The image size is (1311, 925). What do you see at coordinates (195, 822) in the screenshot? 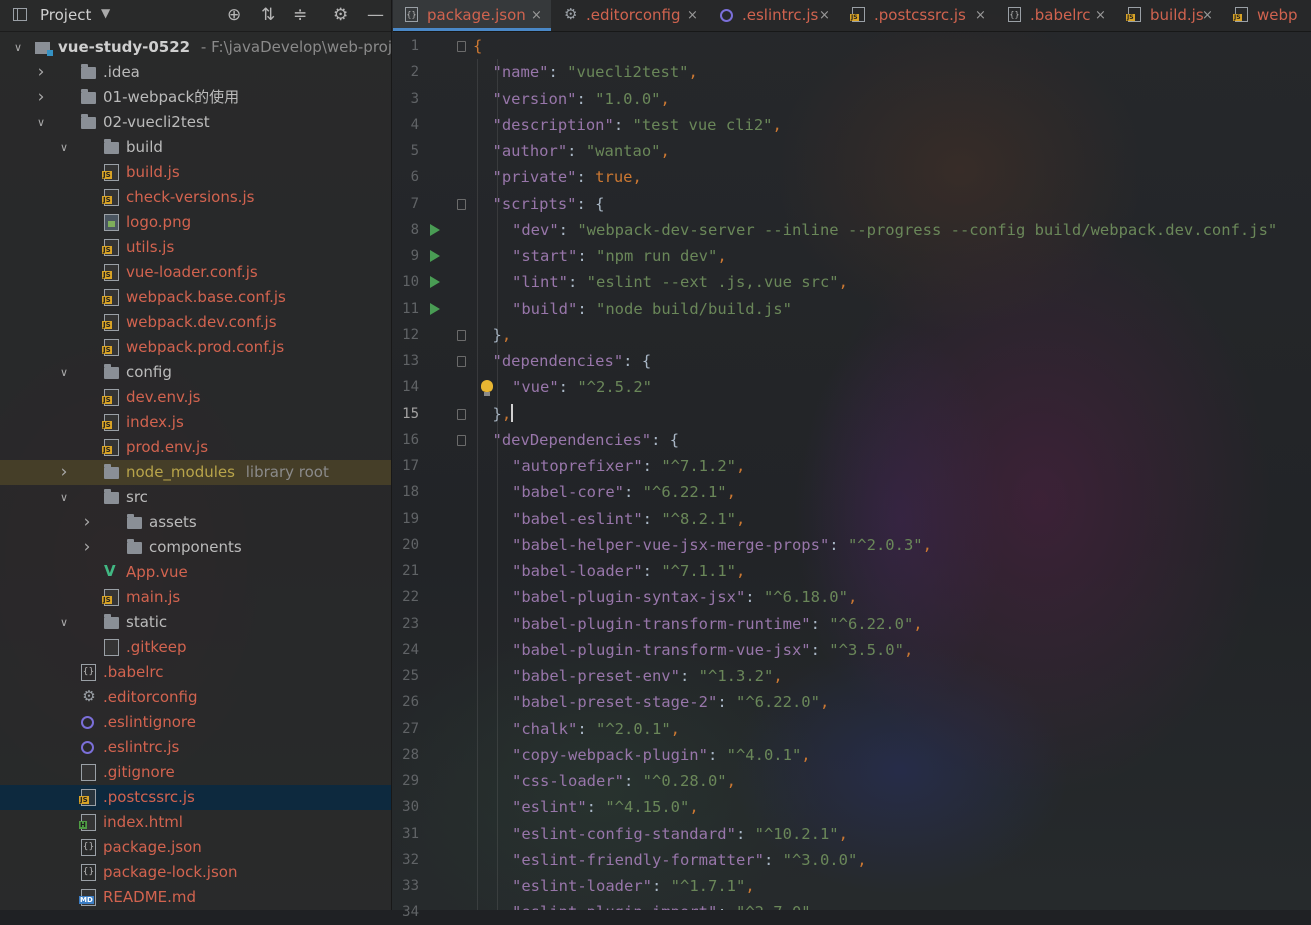
I see `tree-item: Hindex.html` at bounding box center [195, 822].